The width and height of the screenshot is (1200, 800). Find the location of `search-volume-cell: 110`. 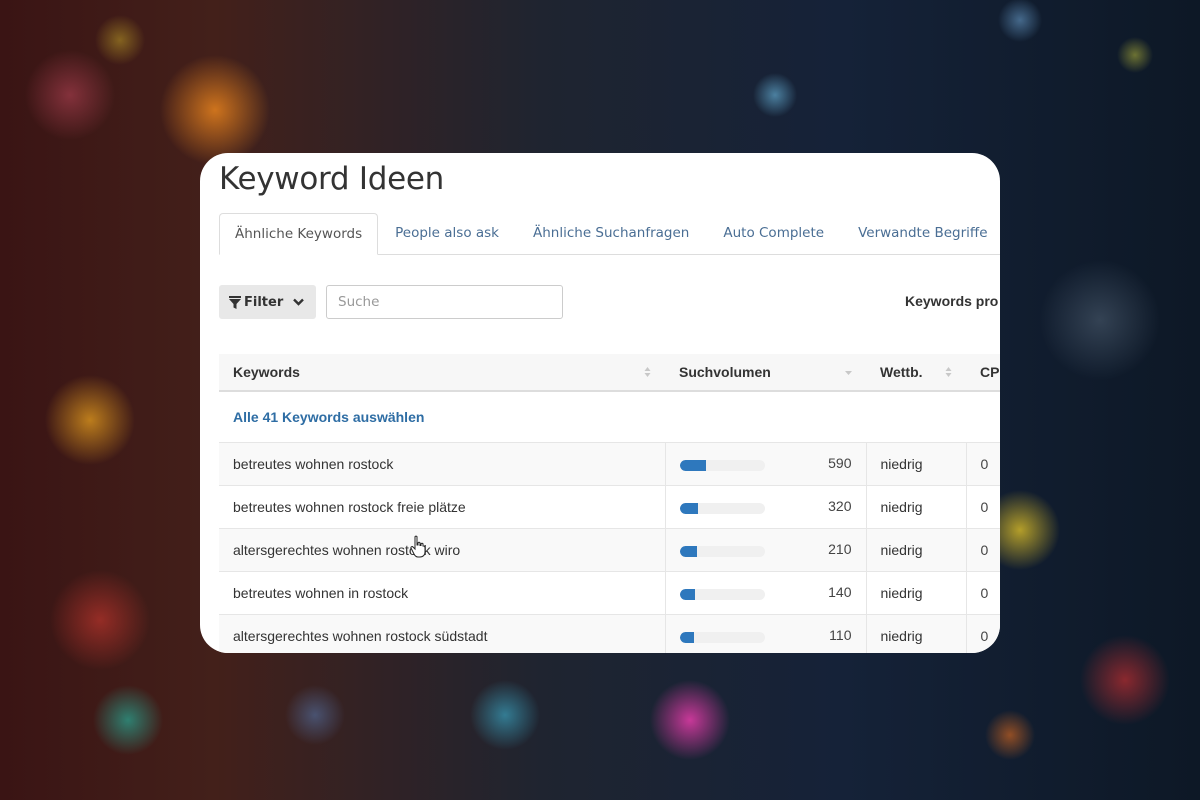

search-volume-cell: 110 is located at coordinates (765, 633).